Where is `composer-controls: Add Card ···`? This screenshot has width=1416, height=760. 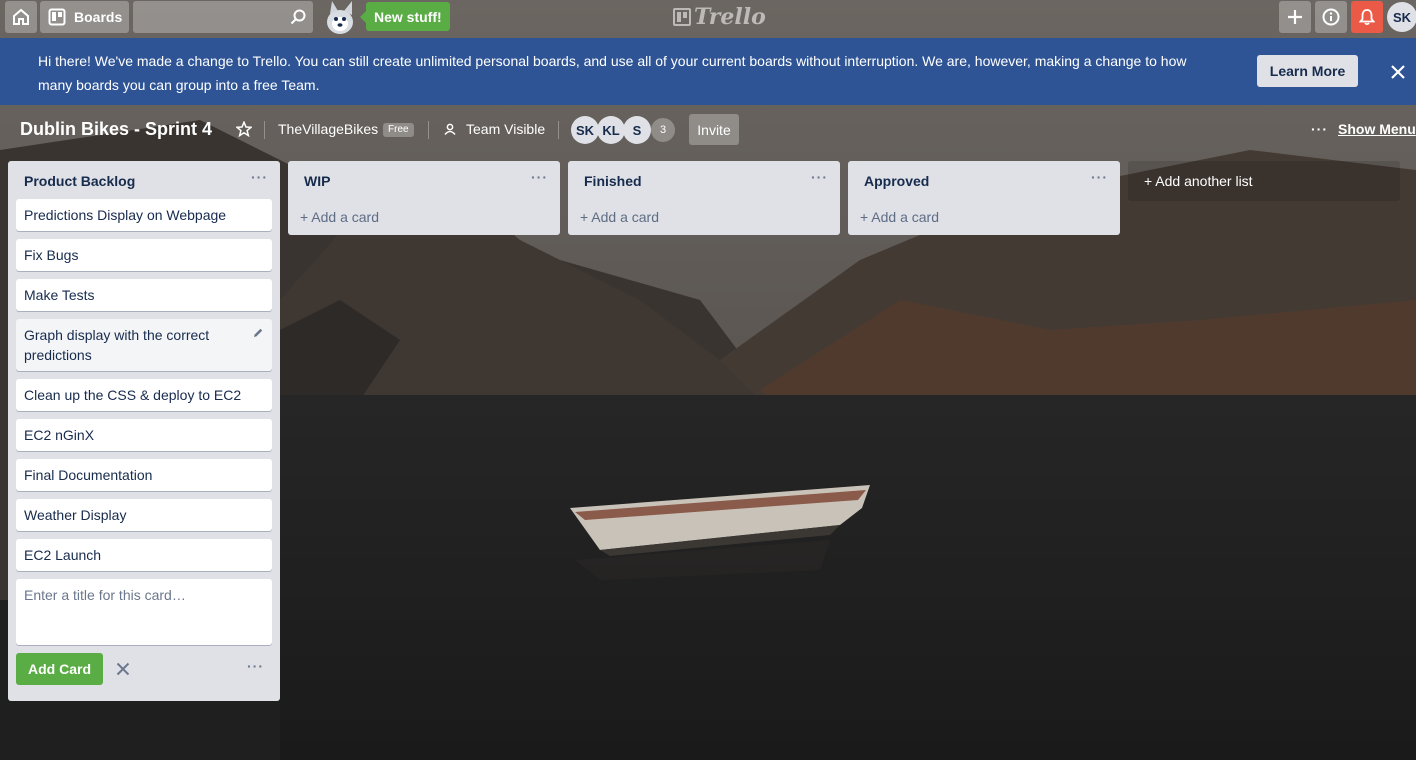
composer-controls: Add Card ··· is located at coordinates (144, 677).